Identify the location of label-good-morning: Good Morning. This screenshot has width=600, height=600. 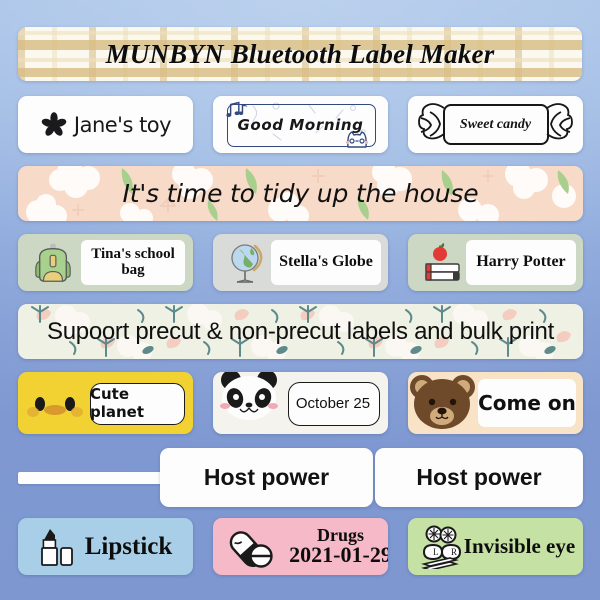
(300, 124).